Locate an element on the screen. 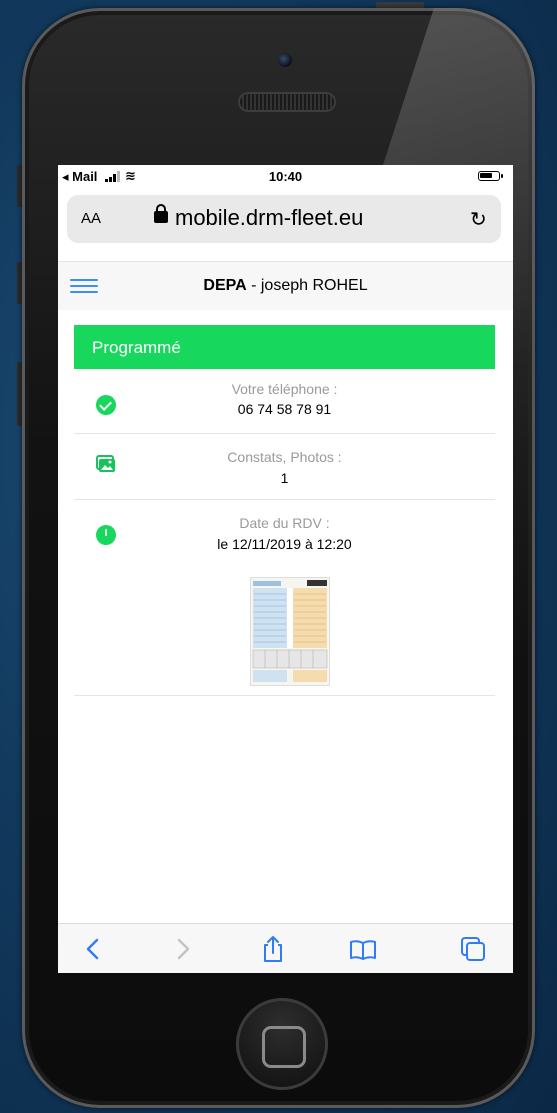 The height and width of the screenshot is (1113, 557). status-label: Programmé is located at coordinates (136, 347).